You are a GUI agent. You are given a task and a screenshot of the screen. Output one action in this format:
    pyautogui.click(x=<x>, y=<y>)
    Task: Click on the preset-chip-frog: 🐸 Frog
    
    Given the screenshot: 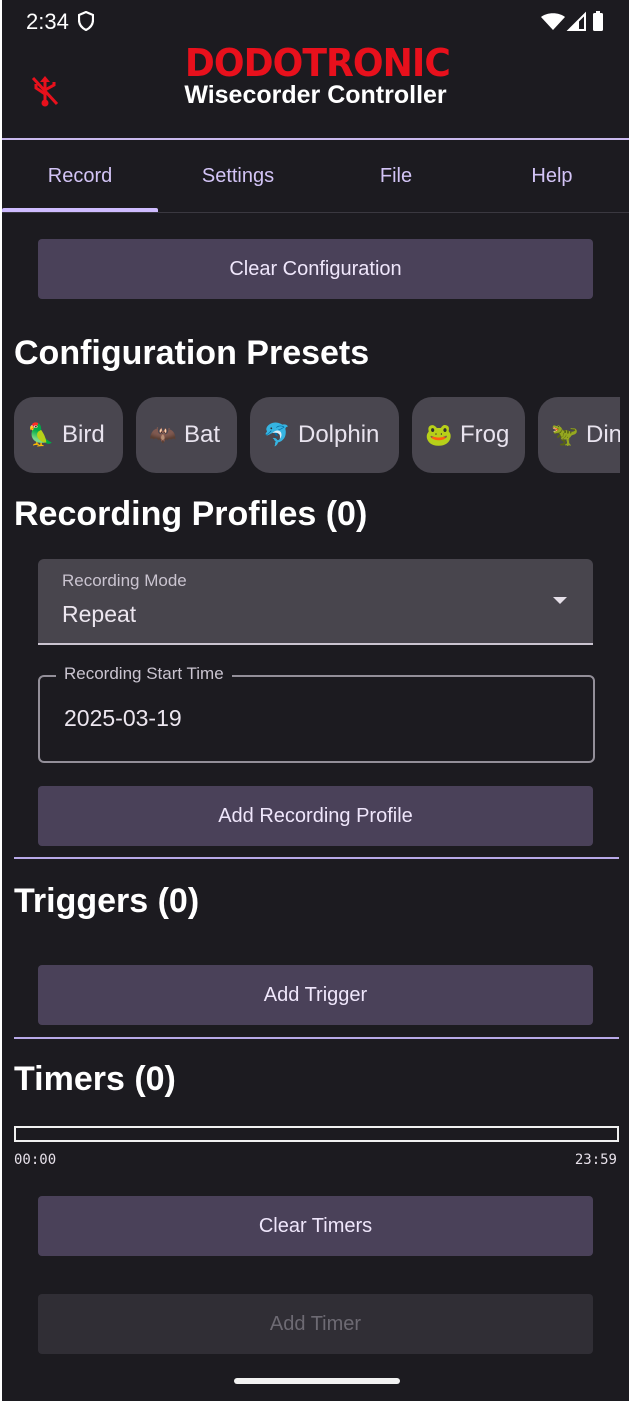 What is the action you would take?
    pyautogui.click(x=468, y=435)
    